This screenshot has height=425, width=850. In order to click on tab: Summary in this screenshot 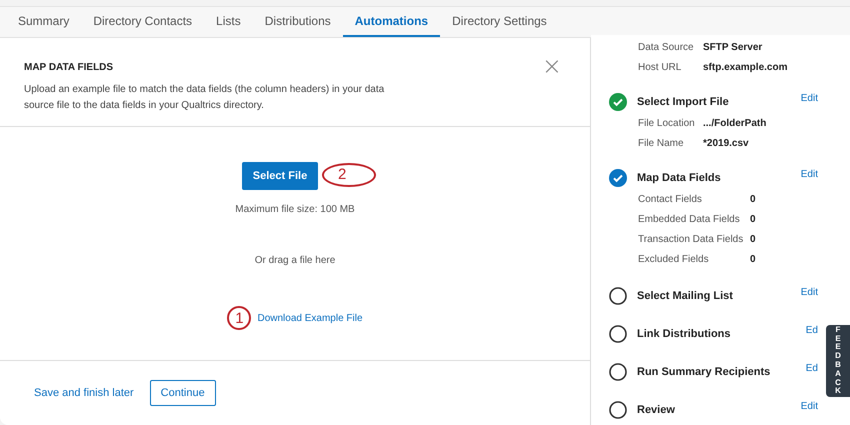, I will do `click(50, 22)`.